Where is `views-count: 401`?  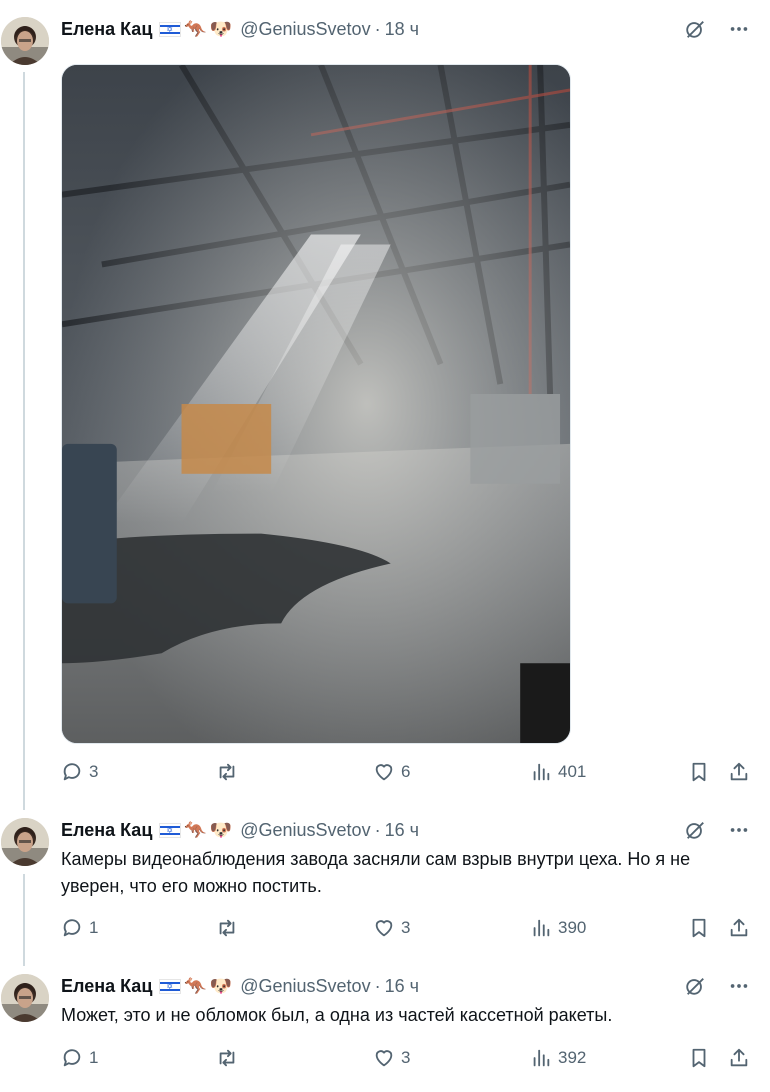 views-count: 401 is located at coordinates (572, 771).